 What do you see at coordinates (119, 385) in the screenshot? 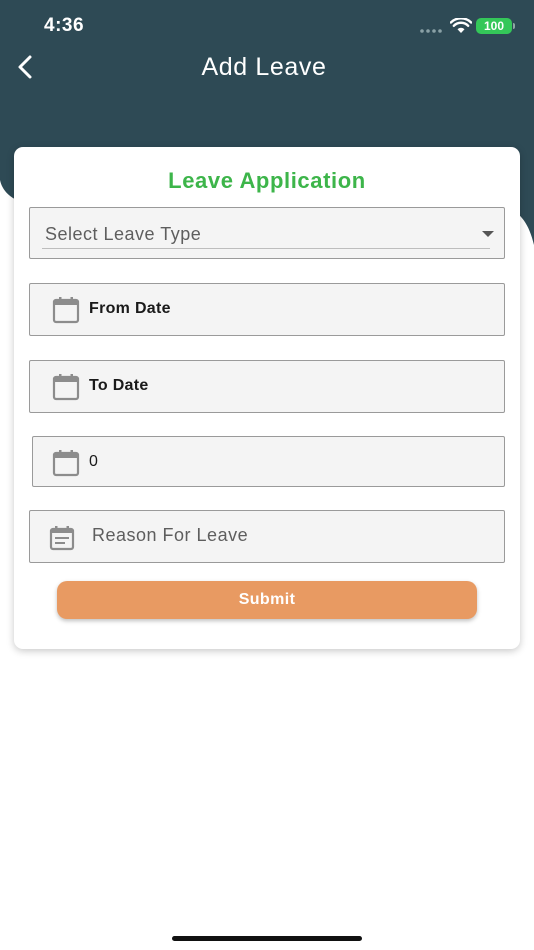
I see `to-date-label: To Date` at bounding box center [119, 385].